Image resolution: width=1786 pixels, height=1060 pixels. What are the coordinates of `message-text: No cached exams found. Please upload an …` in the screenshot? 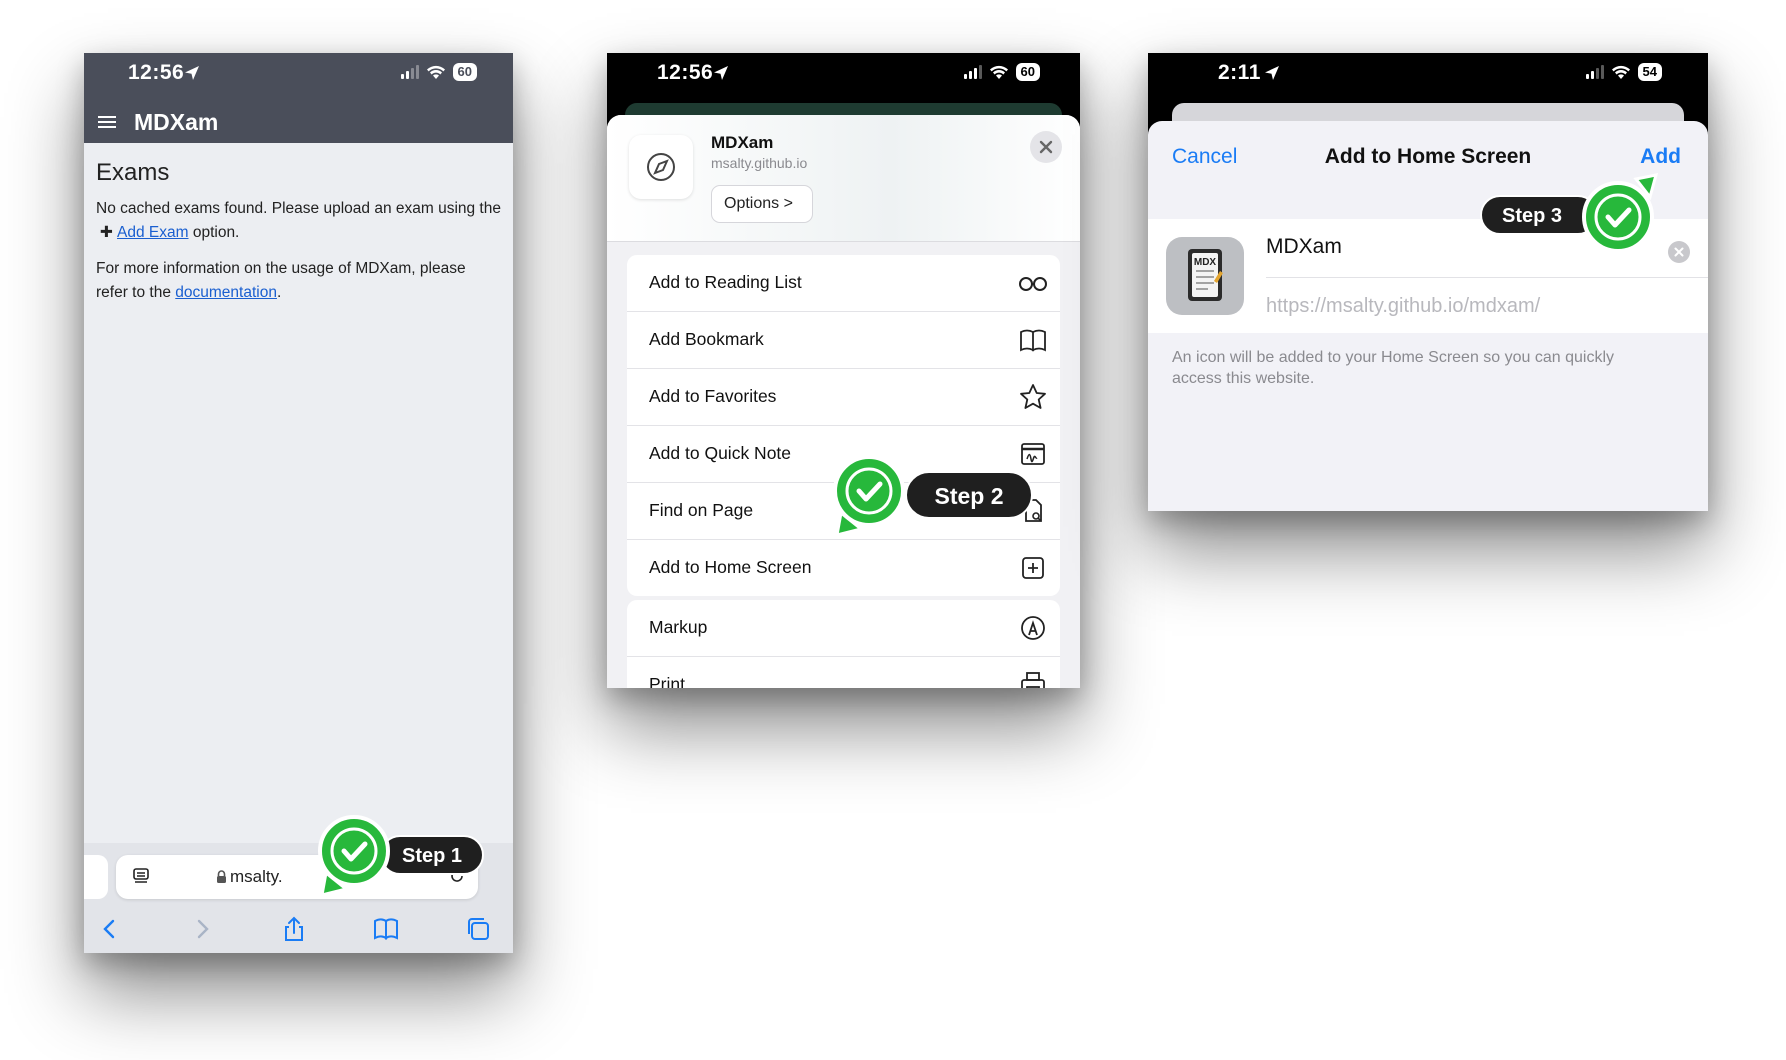 It's located at (298, 208).